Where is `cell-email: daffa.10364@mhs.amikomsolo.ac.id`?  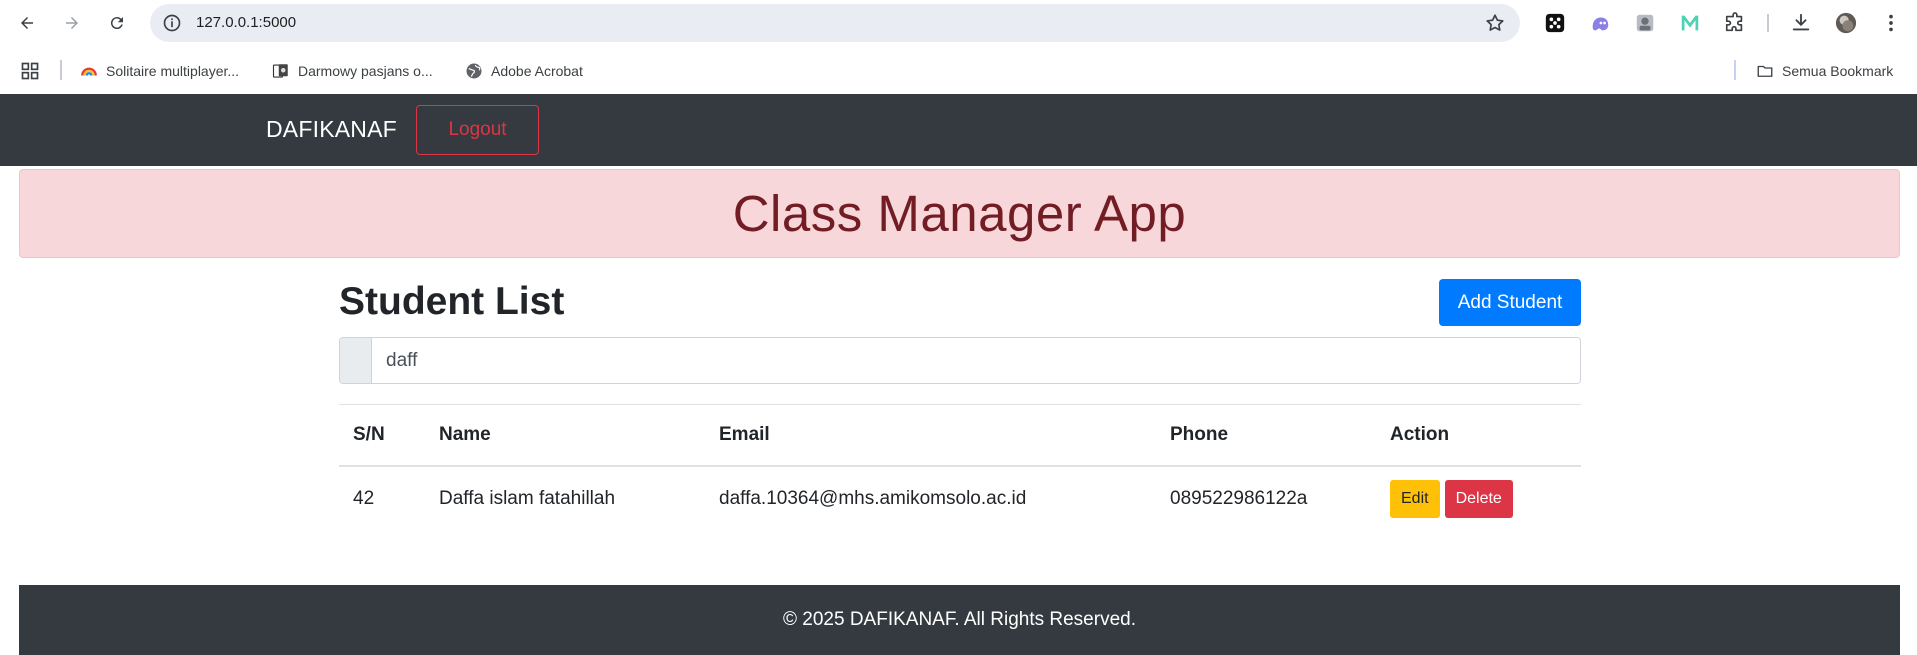
cell-email: daffa.10364@mhs.amikomsolo.ac.id is located at coordinates (873, 498).